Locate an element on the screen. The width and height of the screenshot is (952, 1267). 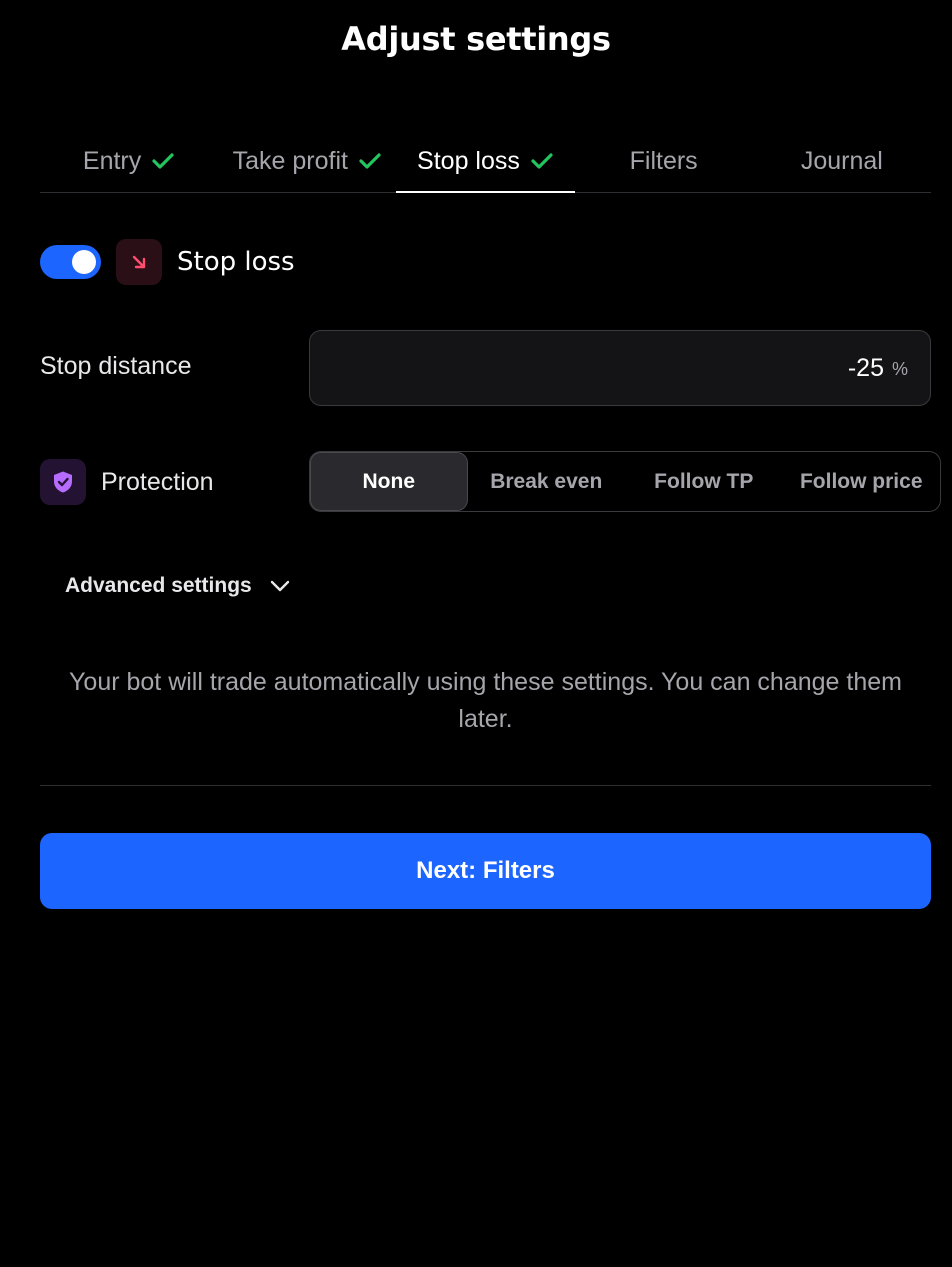
shield-check-icon is located at coordinates (63, 482).